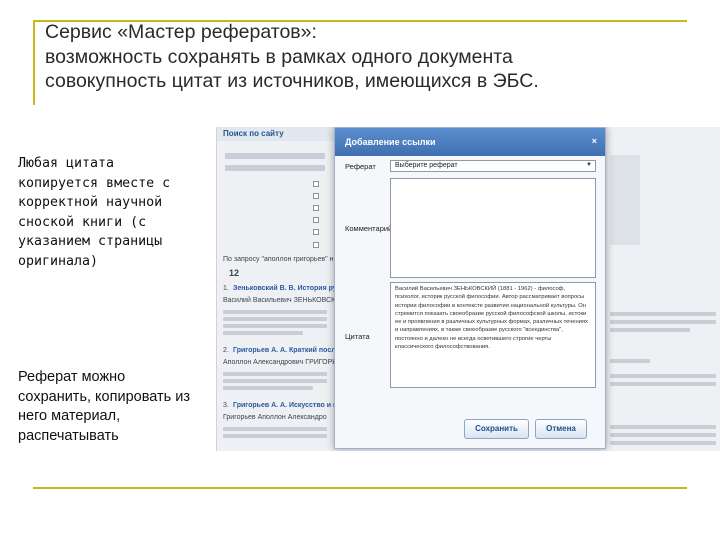 This screenshot has height=540, width=720. I want to click on referat-select-value: Выберите реферат, so click(426, 165).